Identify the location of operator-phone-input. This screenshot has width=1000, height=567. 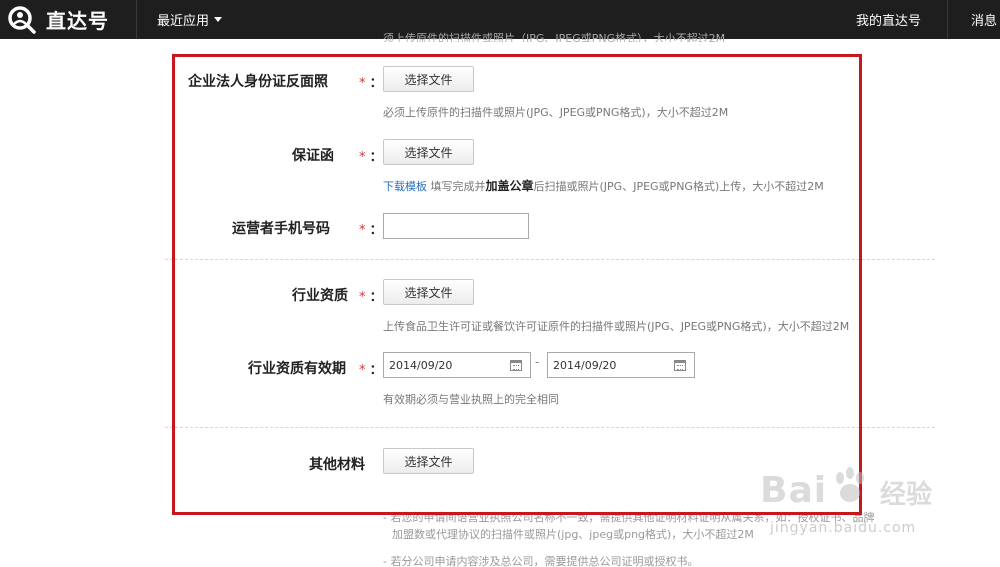
(456, 226).